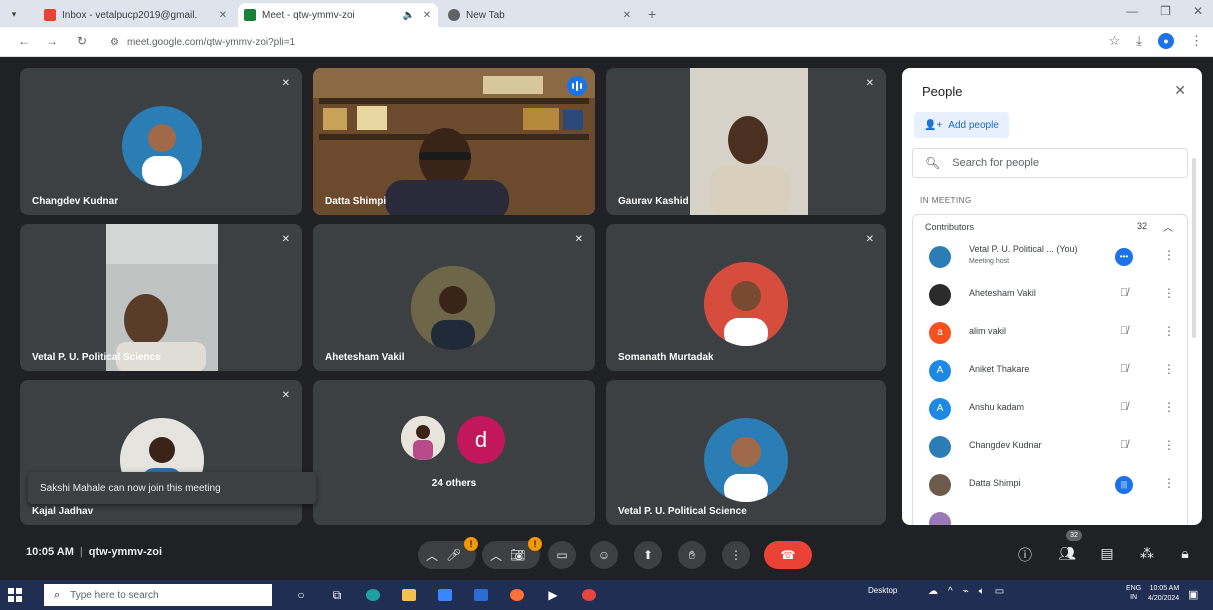 This screenshot has height=610, width=1213. Describe the element at coordinates (589, 595) in the screenshot. I see `chrome-icon` at that location.